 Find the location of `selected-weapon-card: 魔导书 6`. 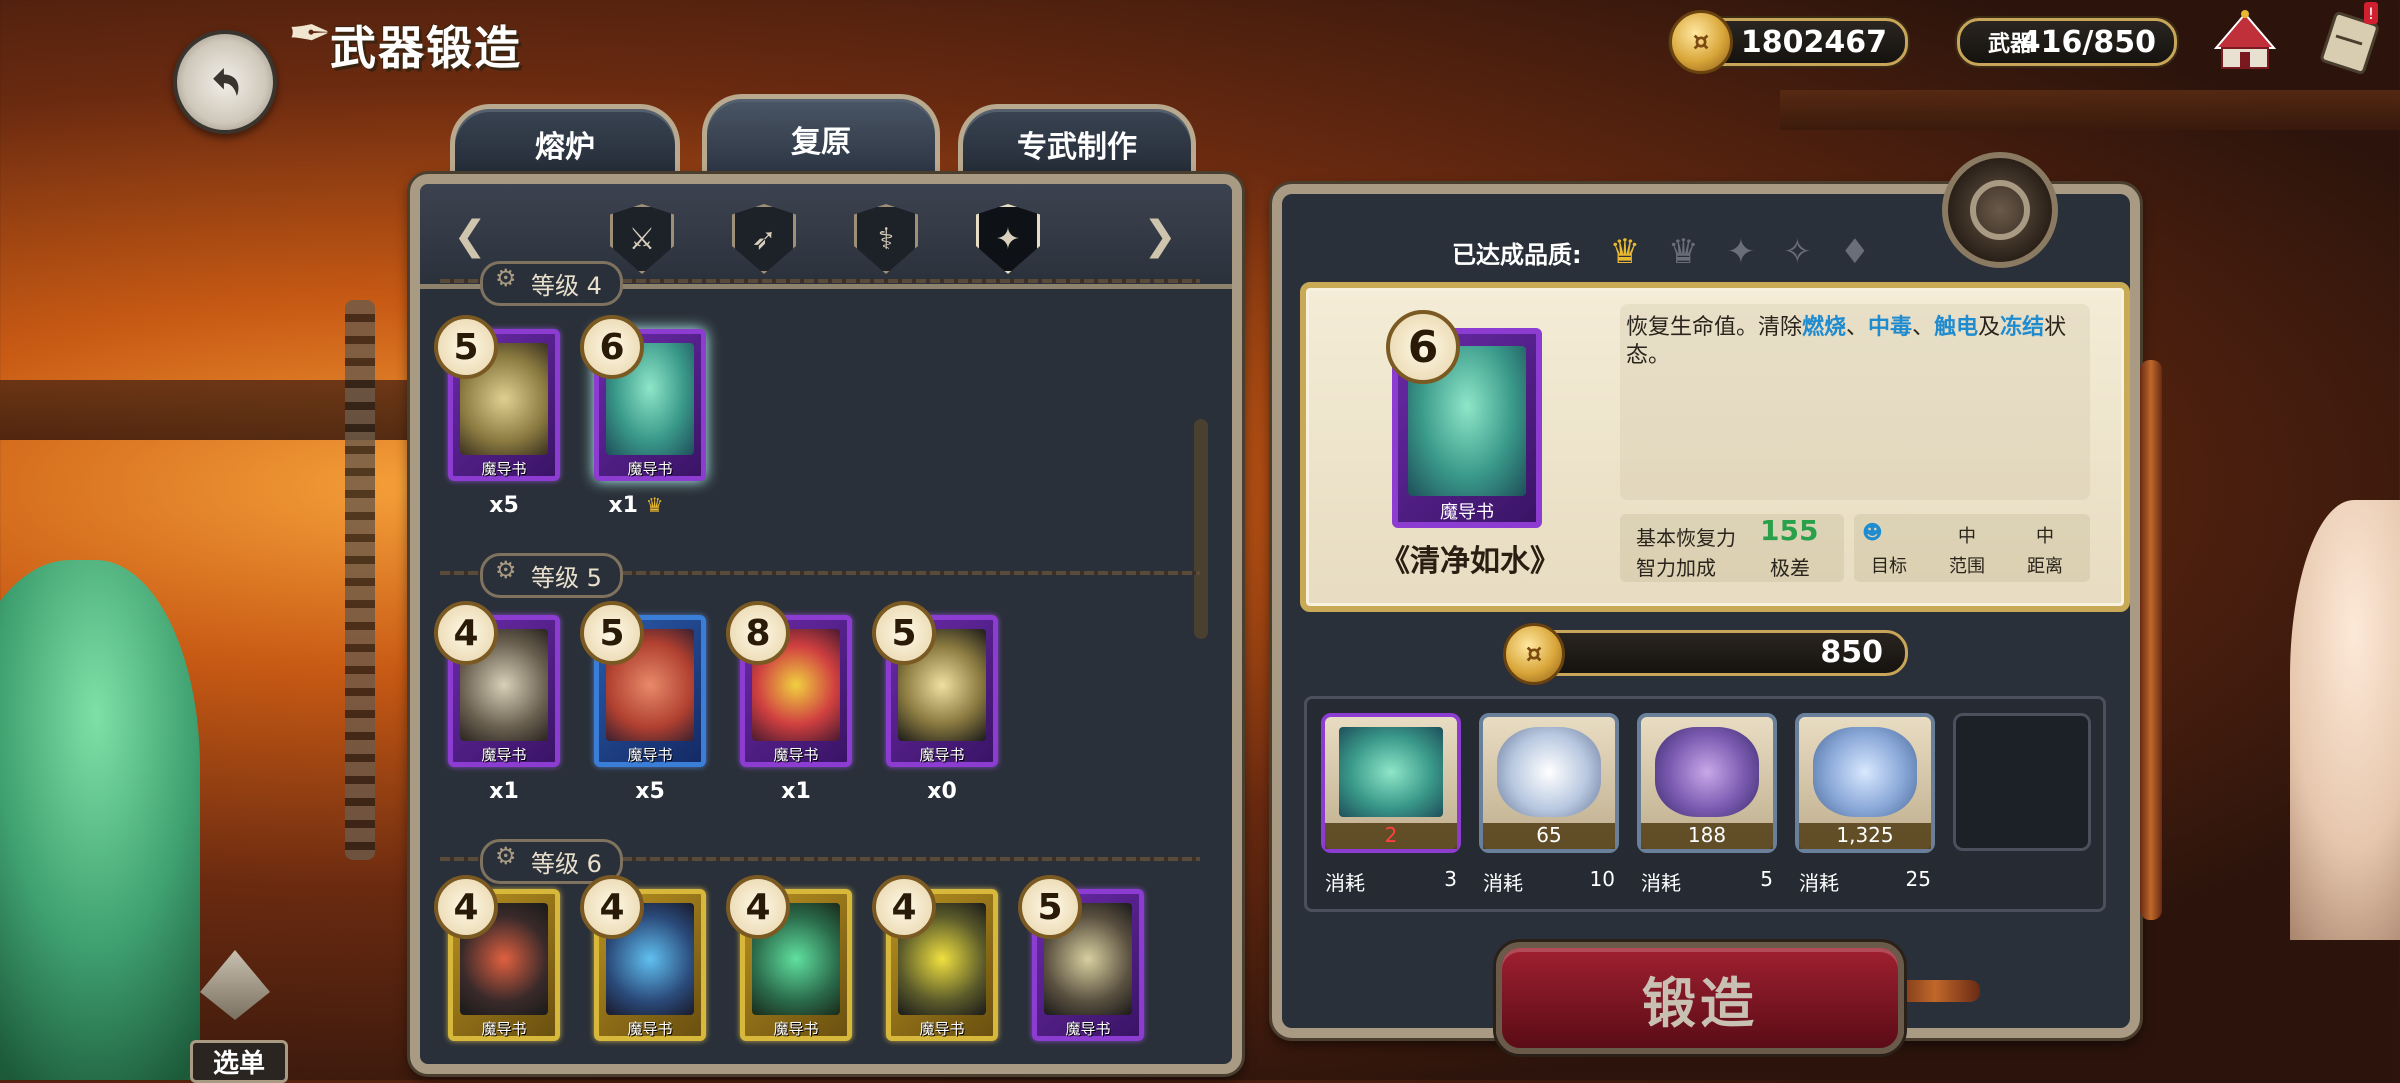

selected-weapon-card: 魔导书 6 is located at coordinates (1464, 419).